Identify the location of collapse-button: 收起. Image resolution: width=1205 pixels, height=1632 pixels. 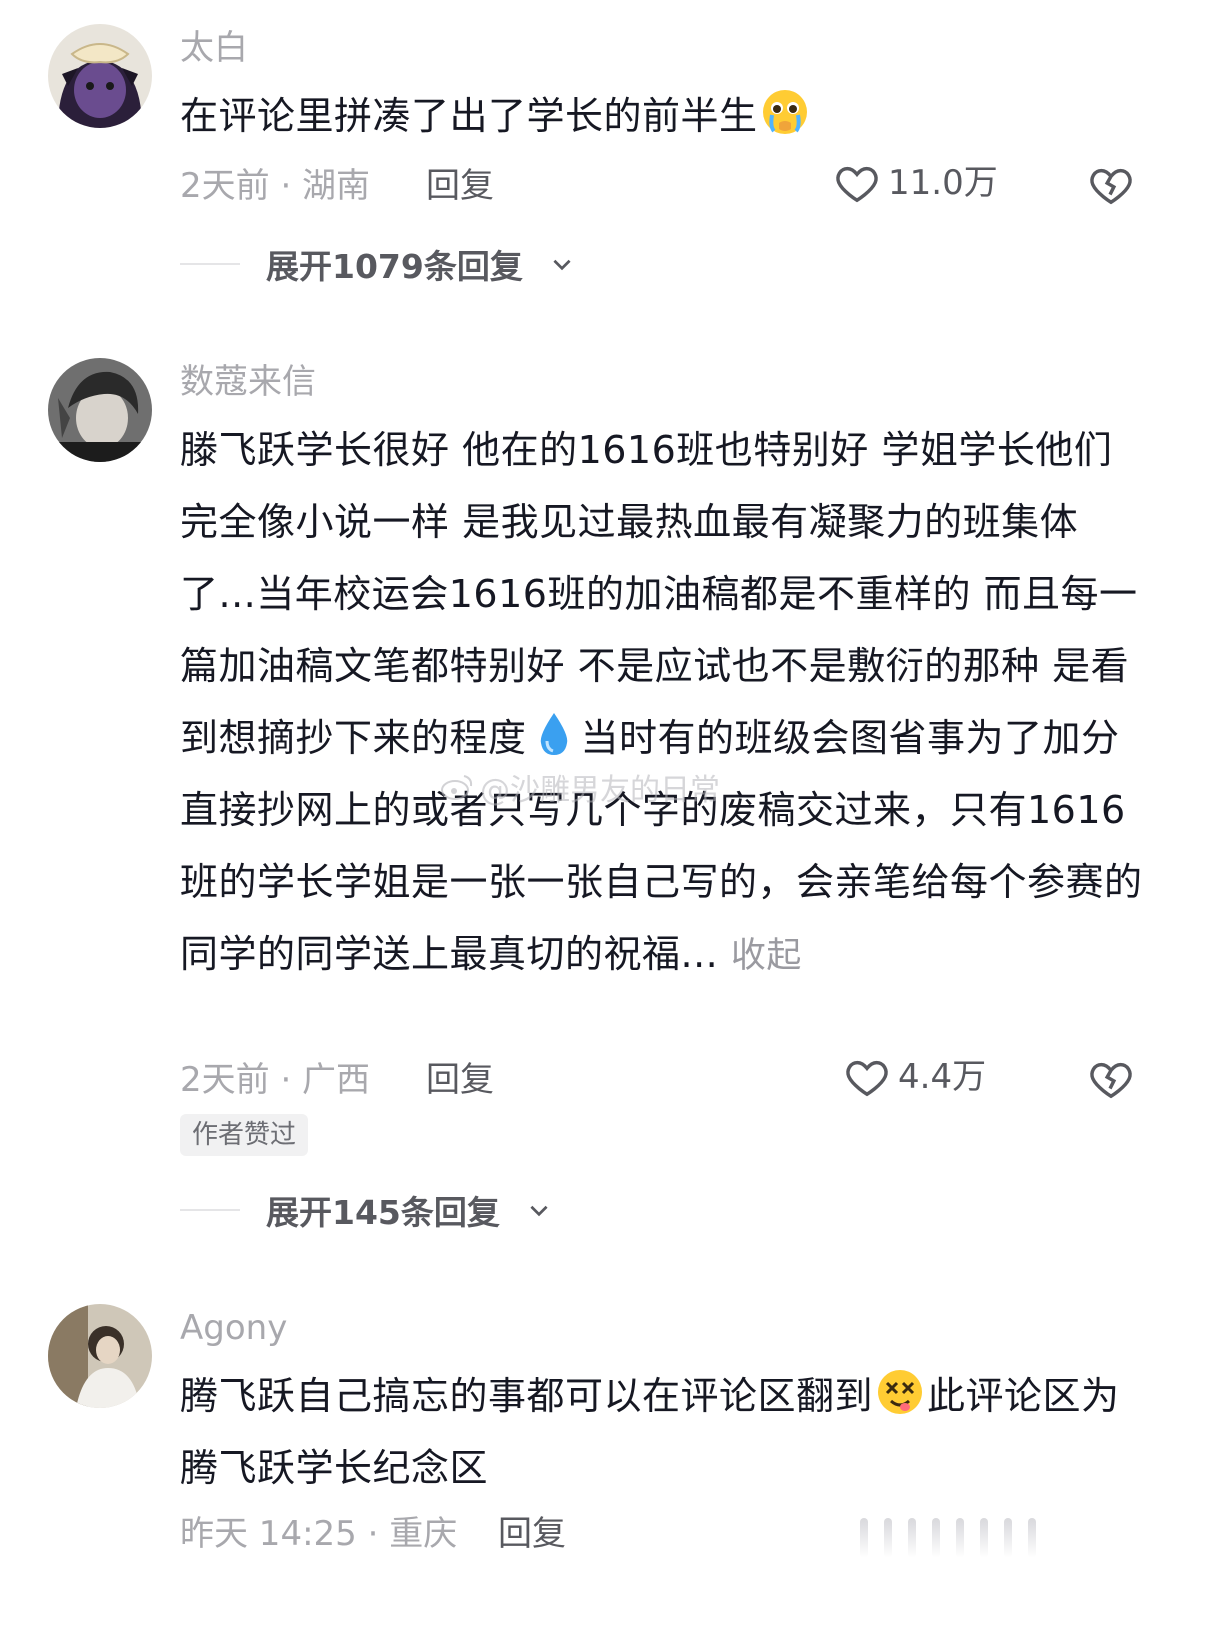
(766, 956).